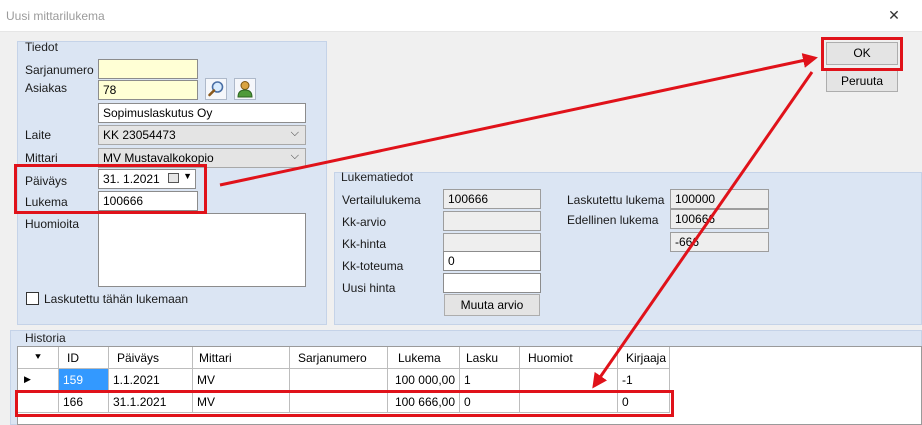  Describe the element at coordinates (148, 69) in the screenshot. I see `sarjanumero-input` at that location.